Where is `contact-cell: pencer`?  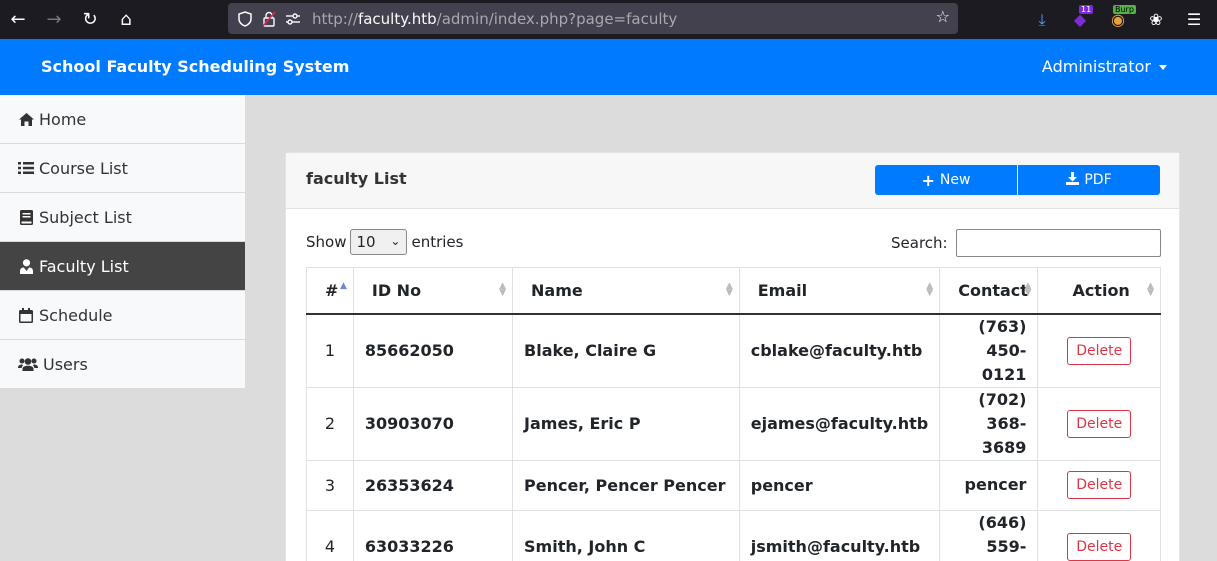
contact-cell: pencer is located at coordinates (989, 485).